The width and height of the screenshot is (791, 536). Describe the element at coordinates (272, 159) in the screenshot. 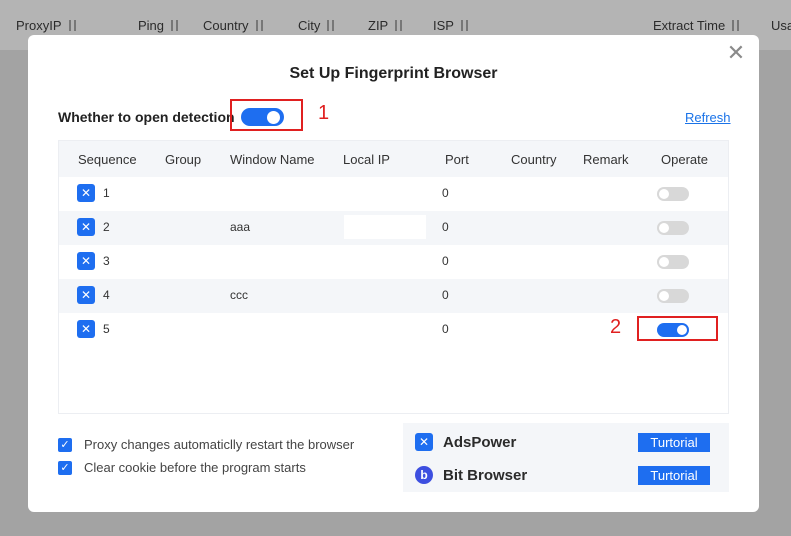

I see `header-window-name: Window Name` at that location.